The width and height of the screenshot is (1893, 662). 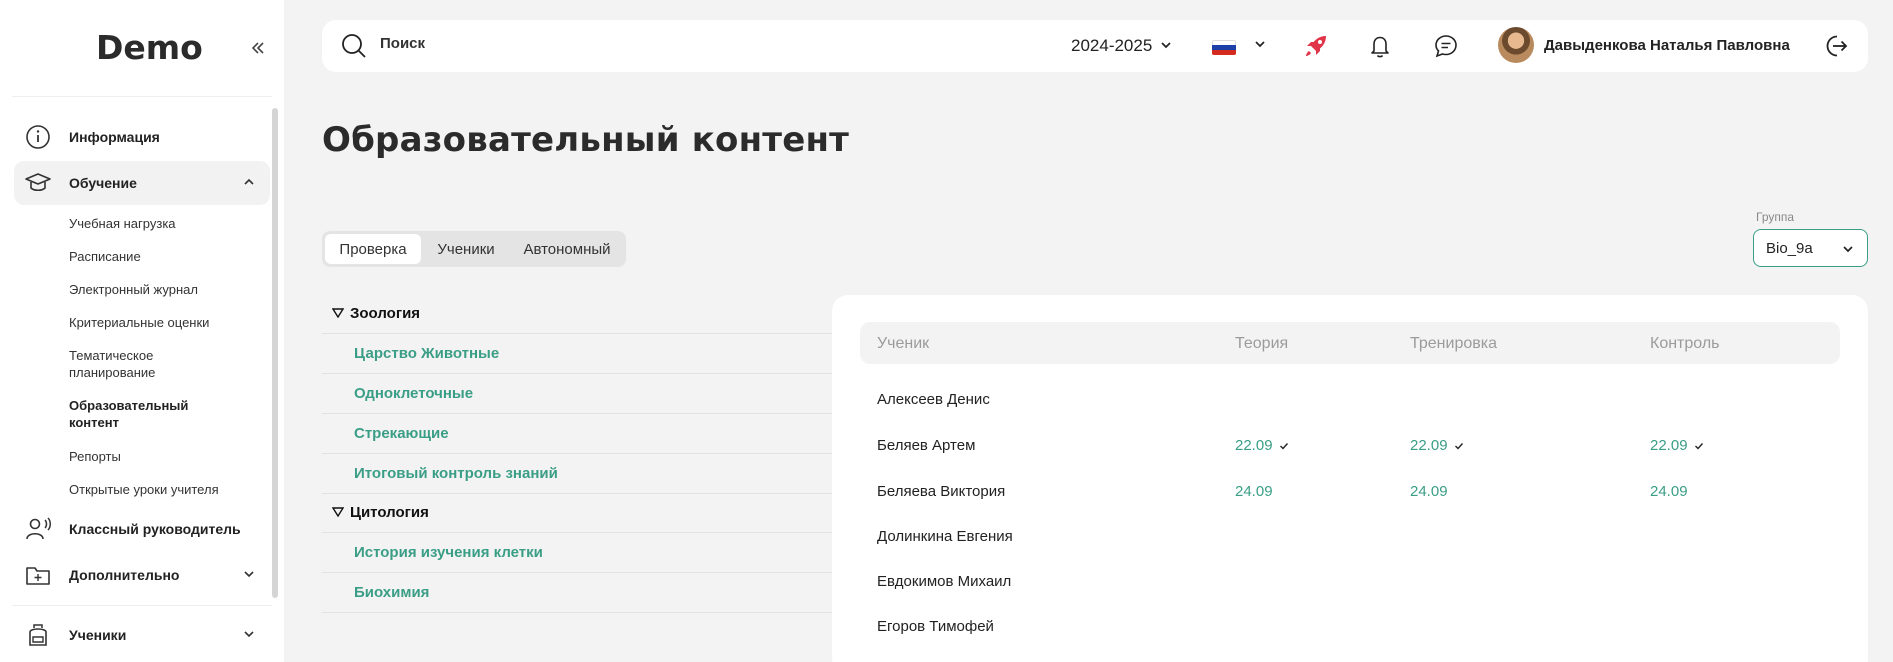 What do you see at coordinates (1836, 48) in the screenshot?
I see `logout-icon` at bounding box center [1836, 48].